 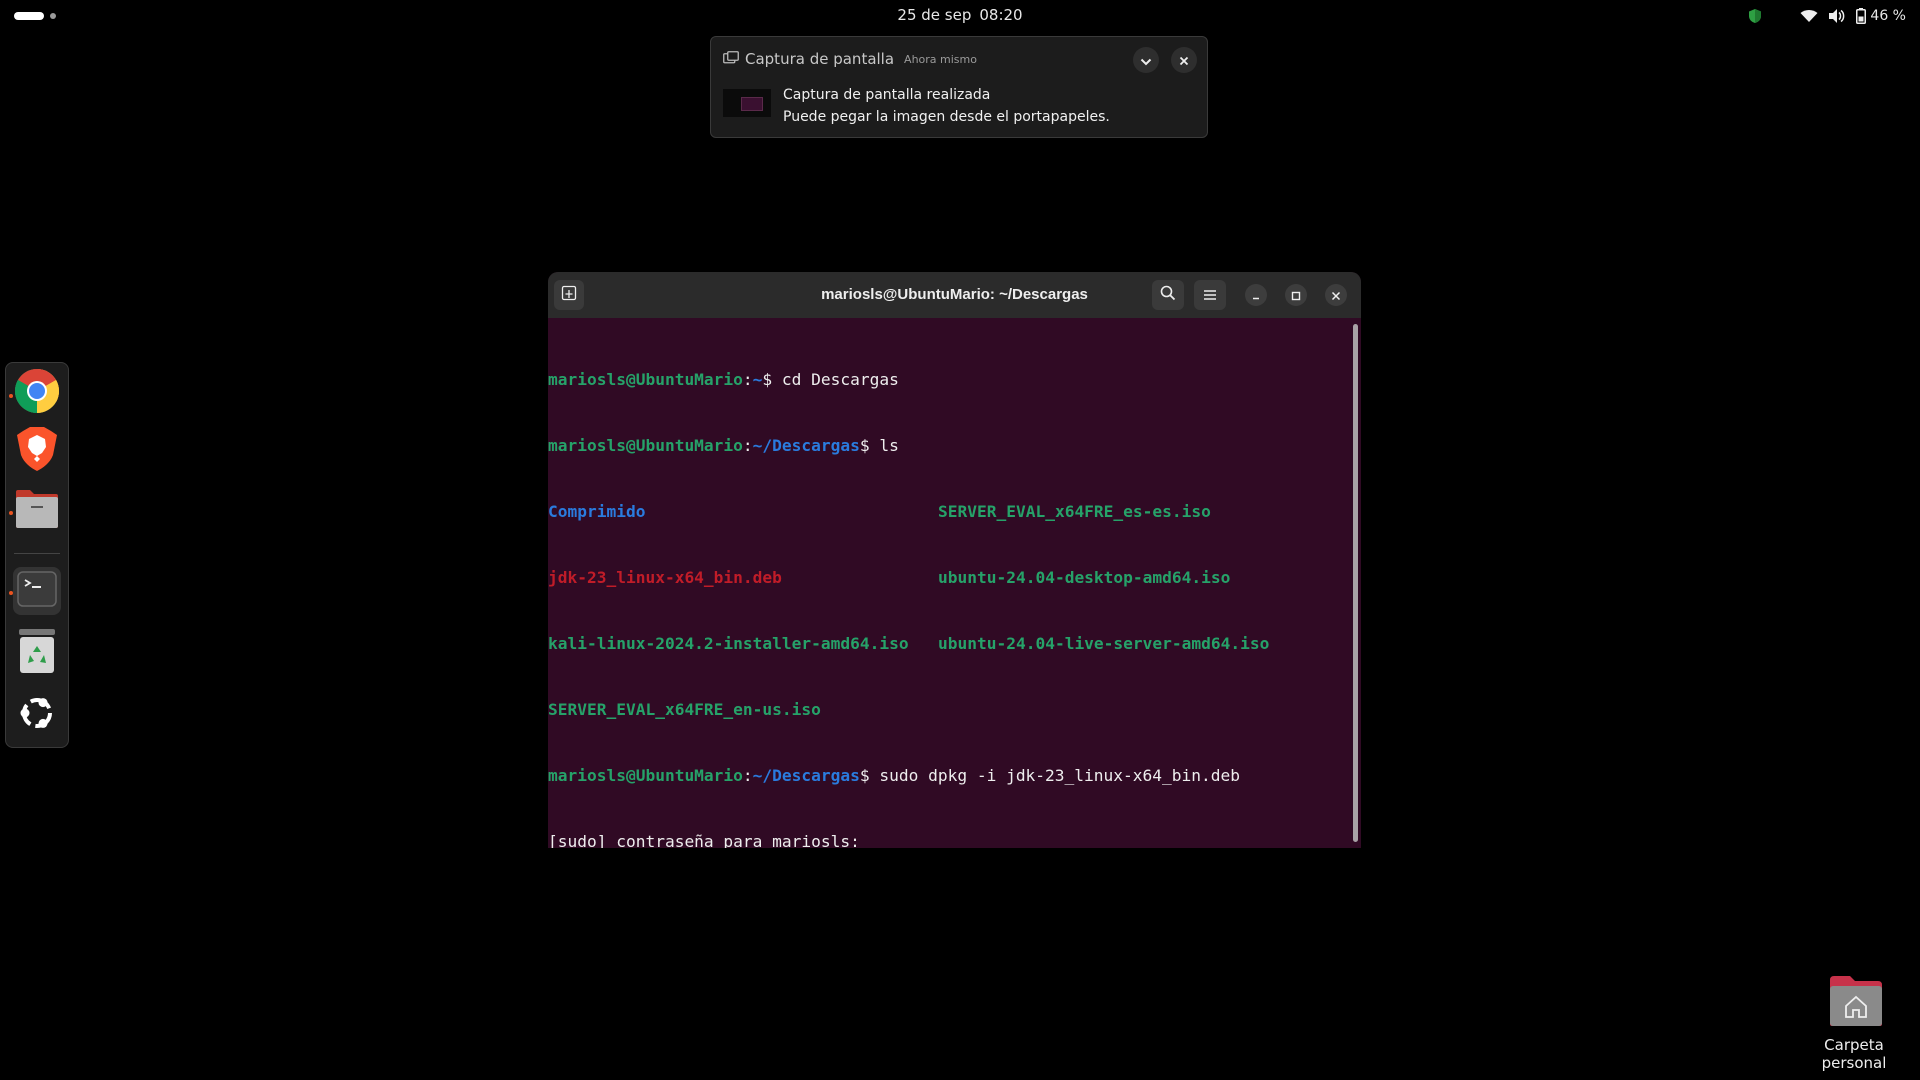 What do you see at coordinates (940, 59) in the screenshot?
I see `notification-time: Ahora mismo` at bounding box center [940, 59].